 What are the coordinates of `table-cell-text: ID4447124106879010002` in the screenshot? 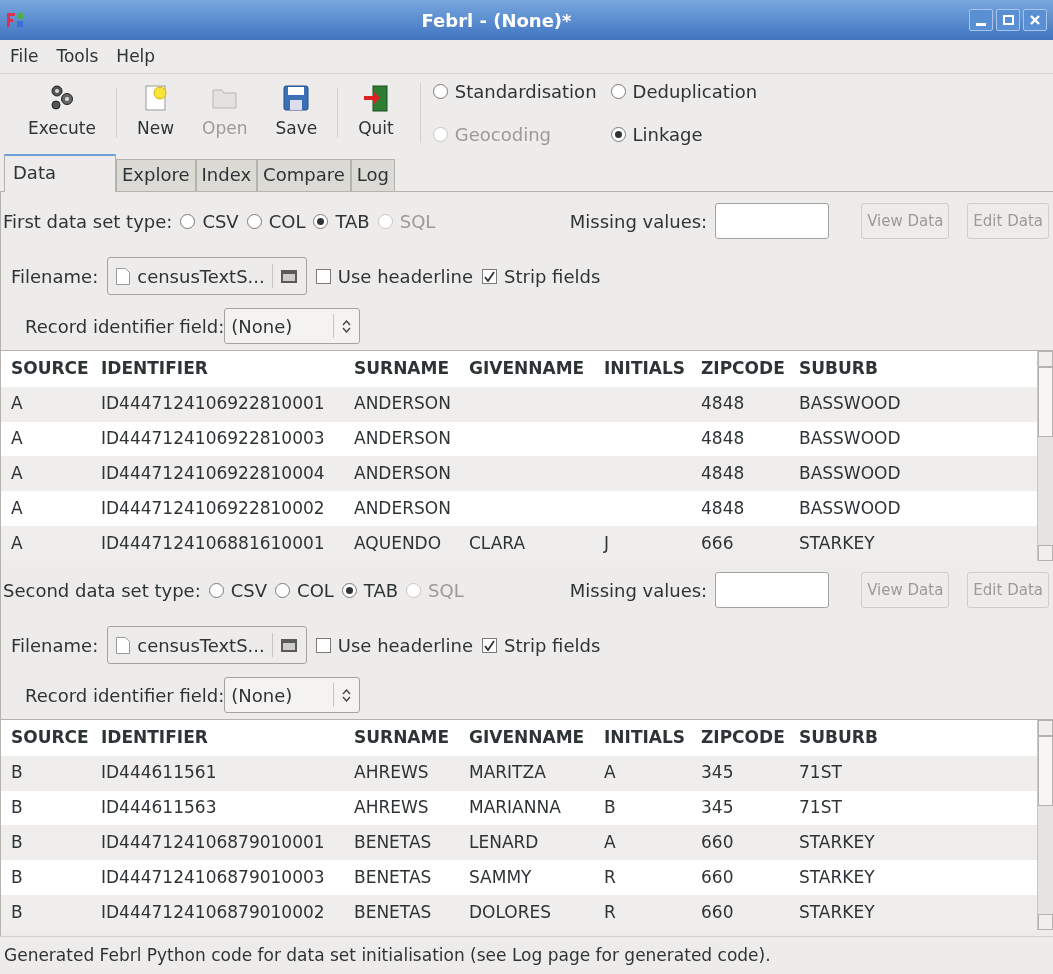 It's located at (213, 912).